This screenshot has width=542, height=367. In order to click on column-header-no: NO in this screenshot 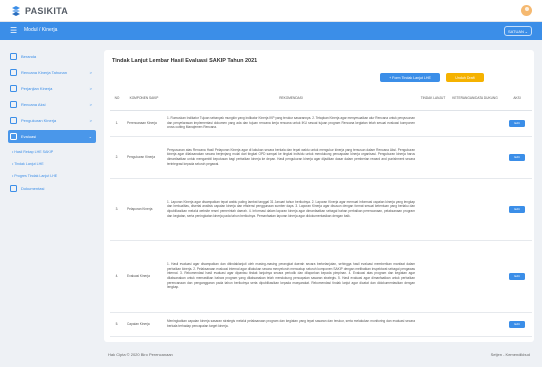, I will do `click(117, 98)`.